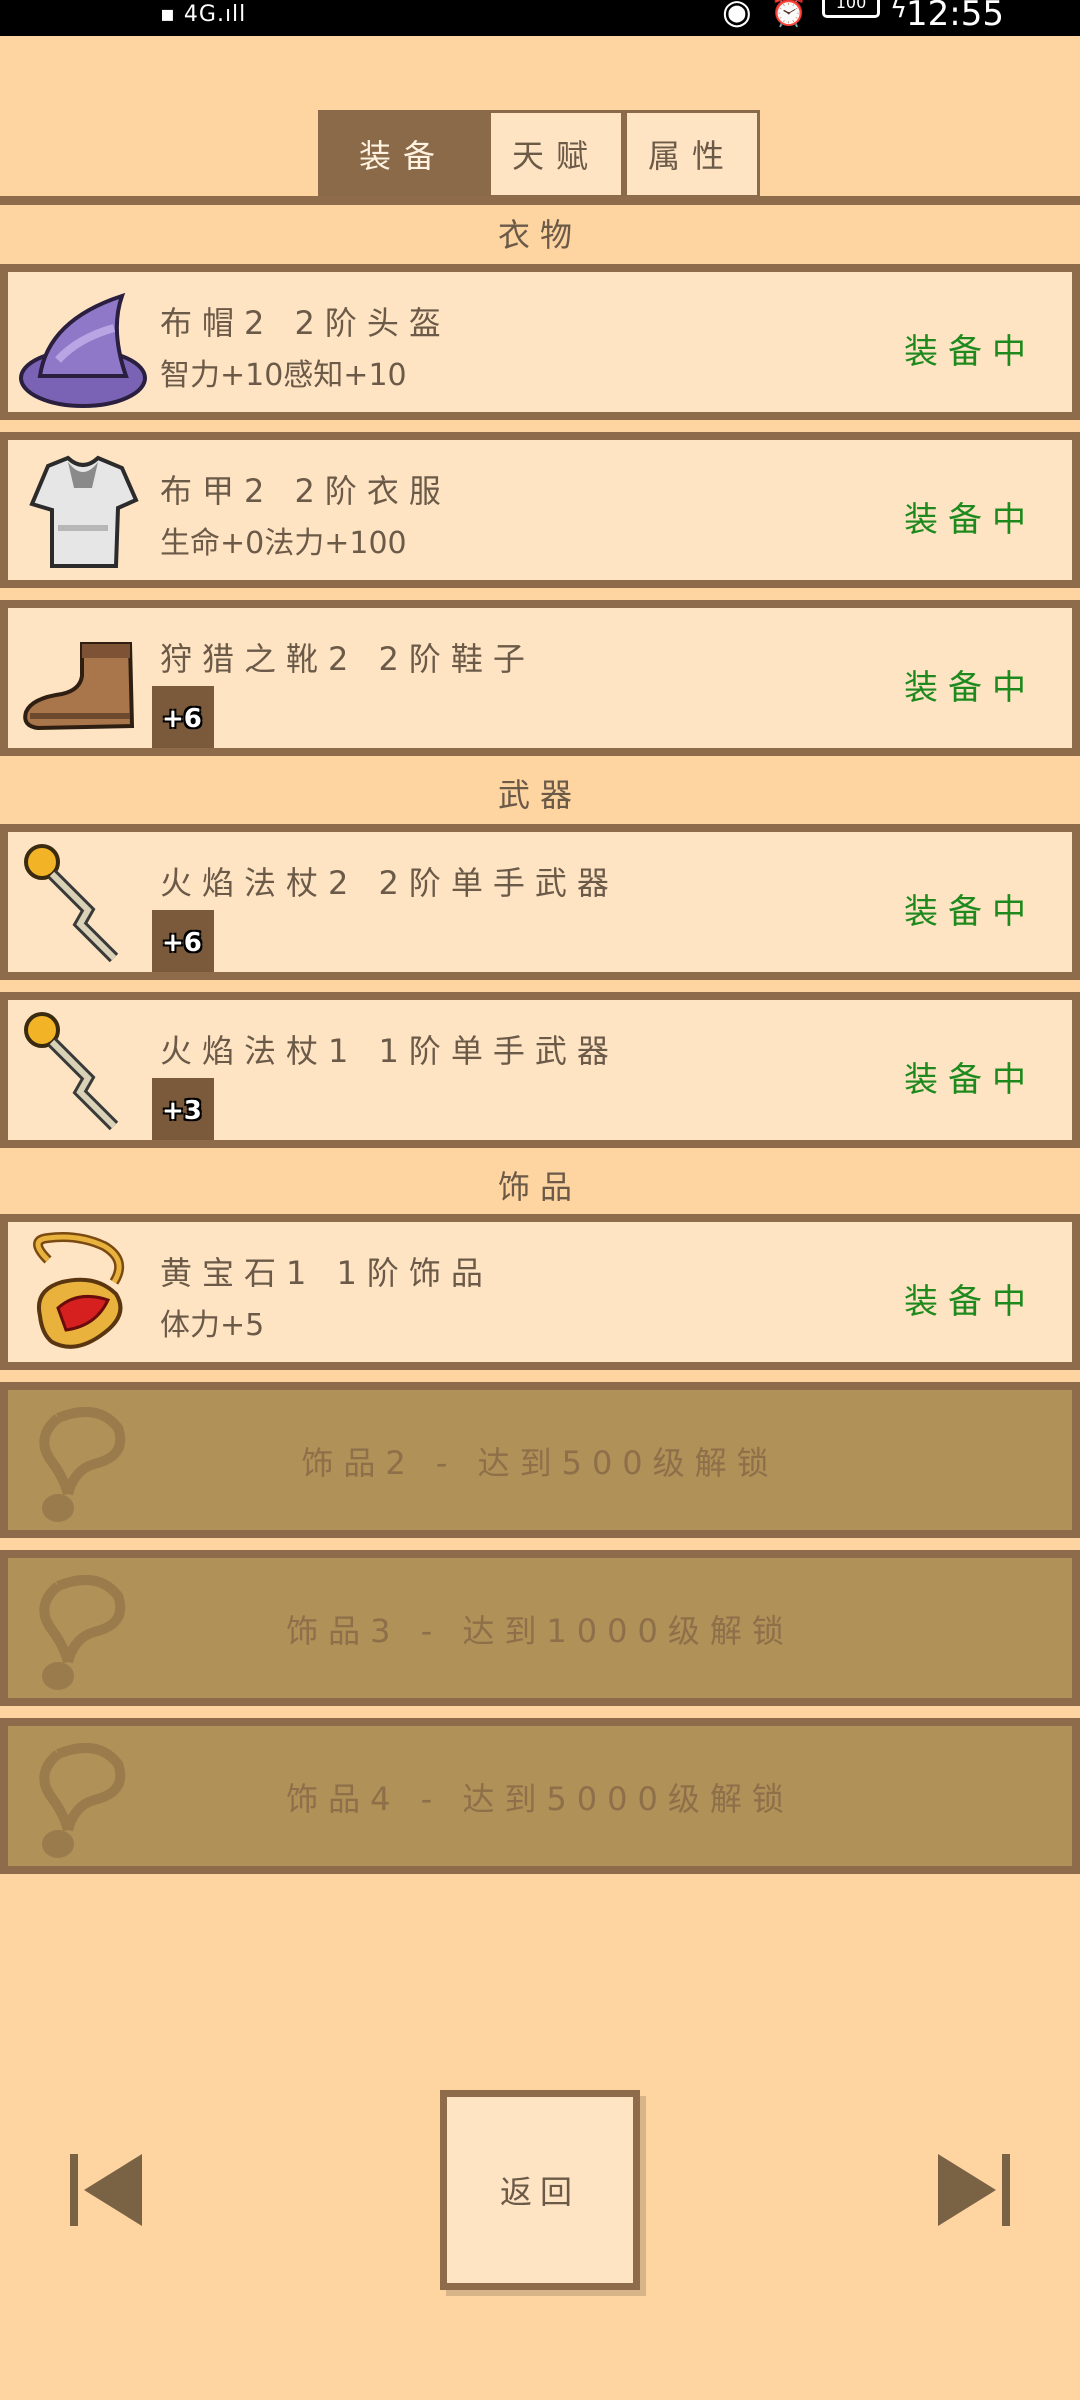 This screenshot has height=2400, width=1080. What do you see at coordinates (540, 2190) in the screenshot?
I see `back-button: 返回` at bounding box center [540, 2190].